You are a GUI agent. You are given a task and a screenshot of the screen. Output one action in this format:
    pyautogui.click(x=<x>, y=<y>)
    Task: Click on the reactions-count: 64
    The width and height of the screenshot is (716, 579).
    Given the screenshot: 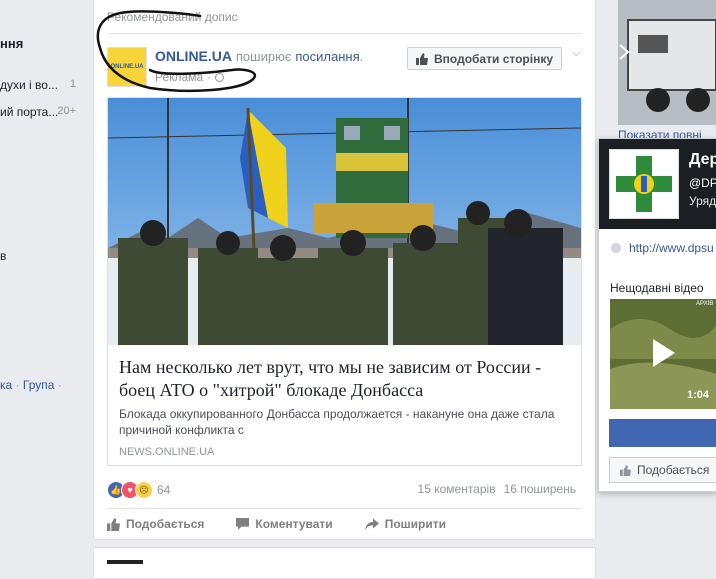 What is the action you would take?
    pyautogui.click(x=164, y=490)
    